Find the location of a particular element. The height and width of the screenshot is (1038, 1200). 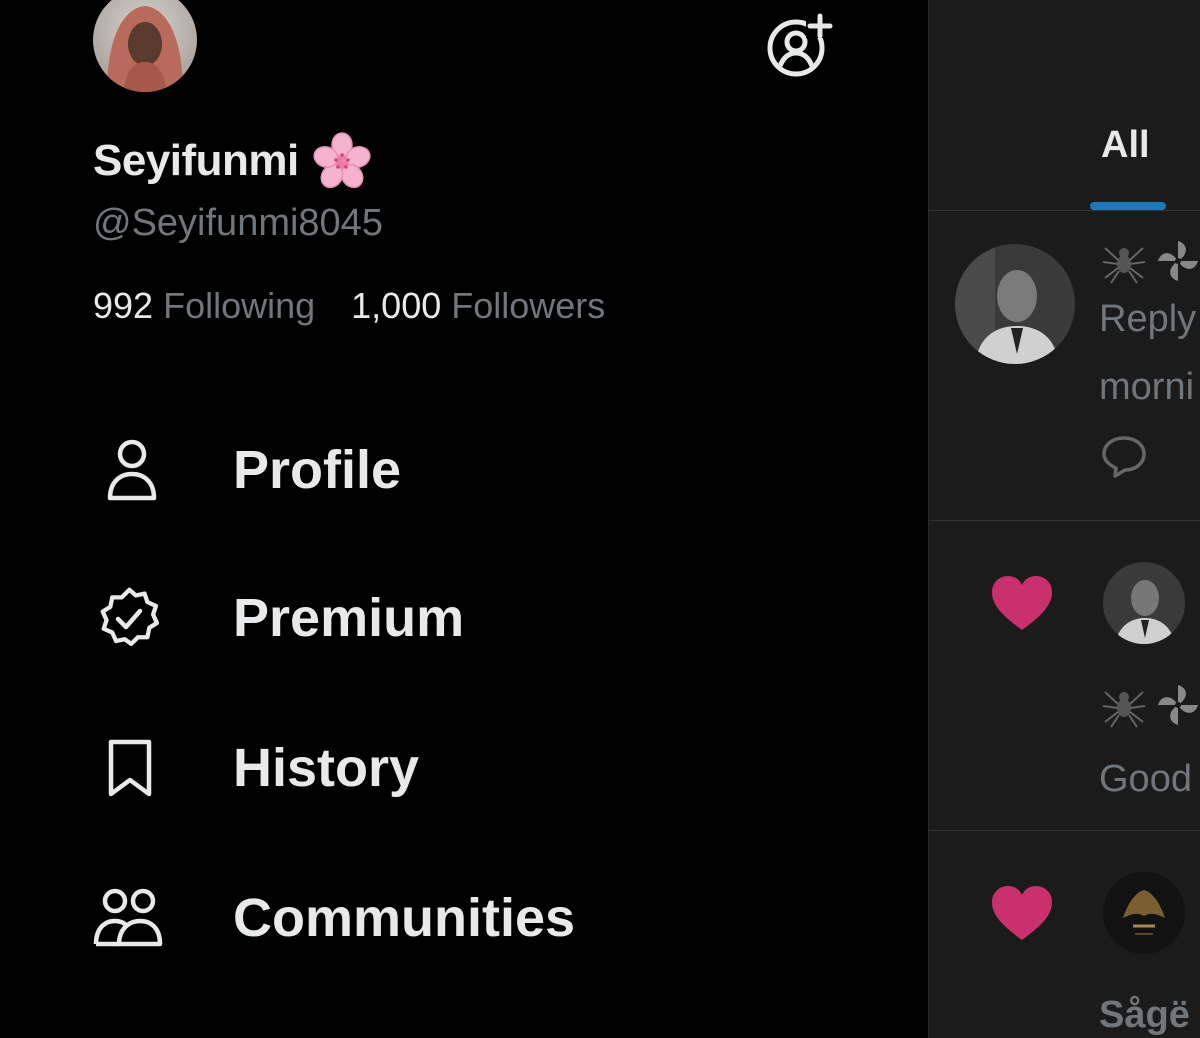

menu-item-premium: Premium is located at coordinates (443, 618).